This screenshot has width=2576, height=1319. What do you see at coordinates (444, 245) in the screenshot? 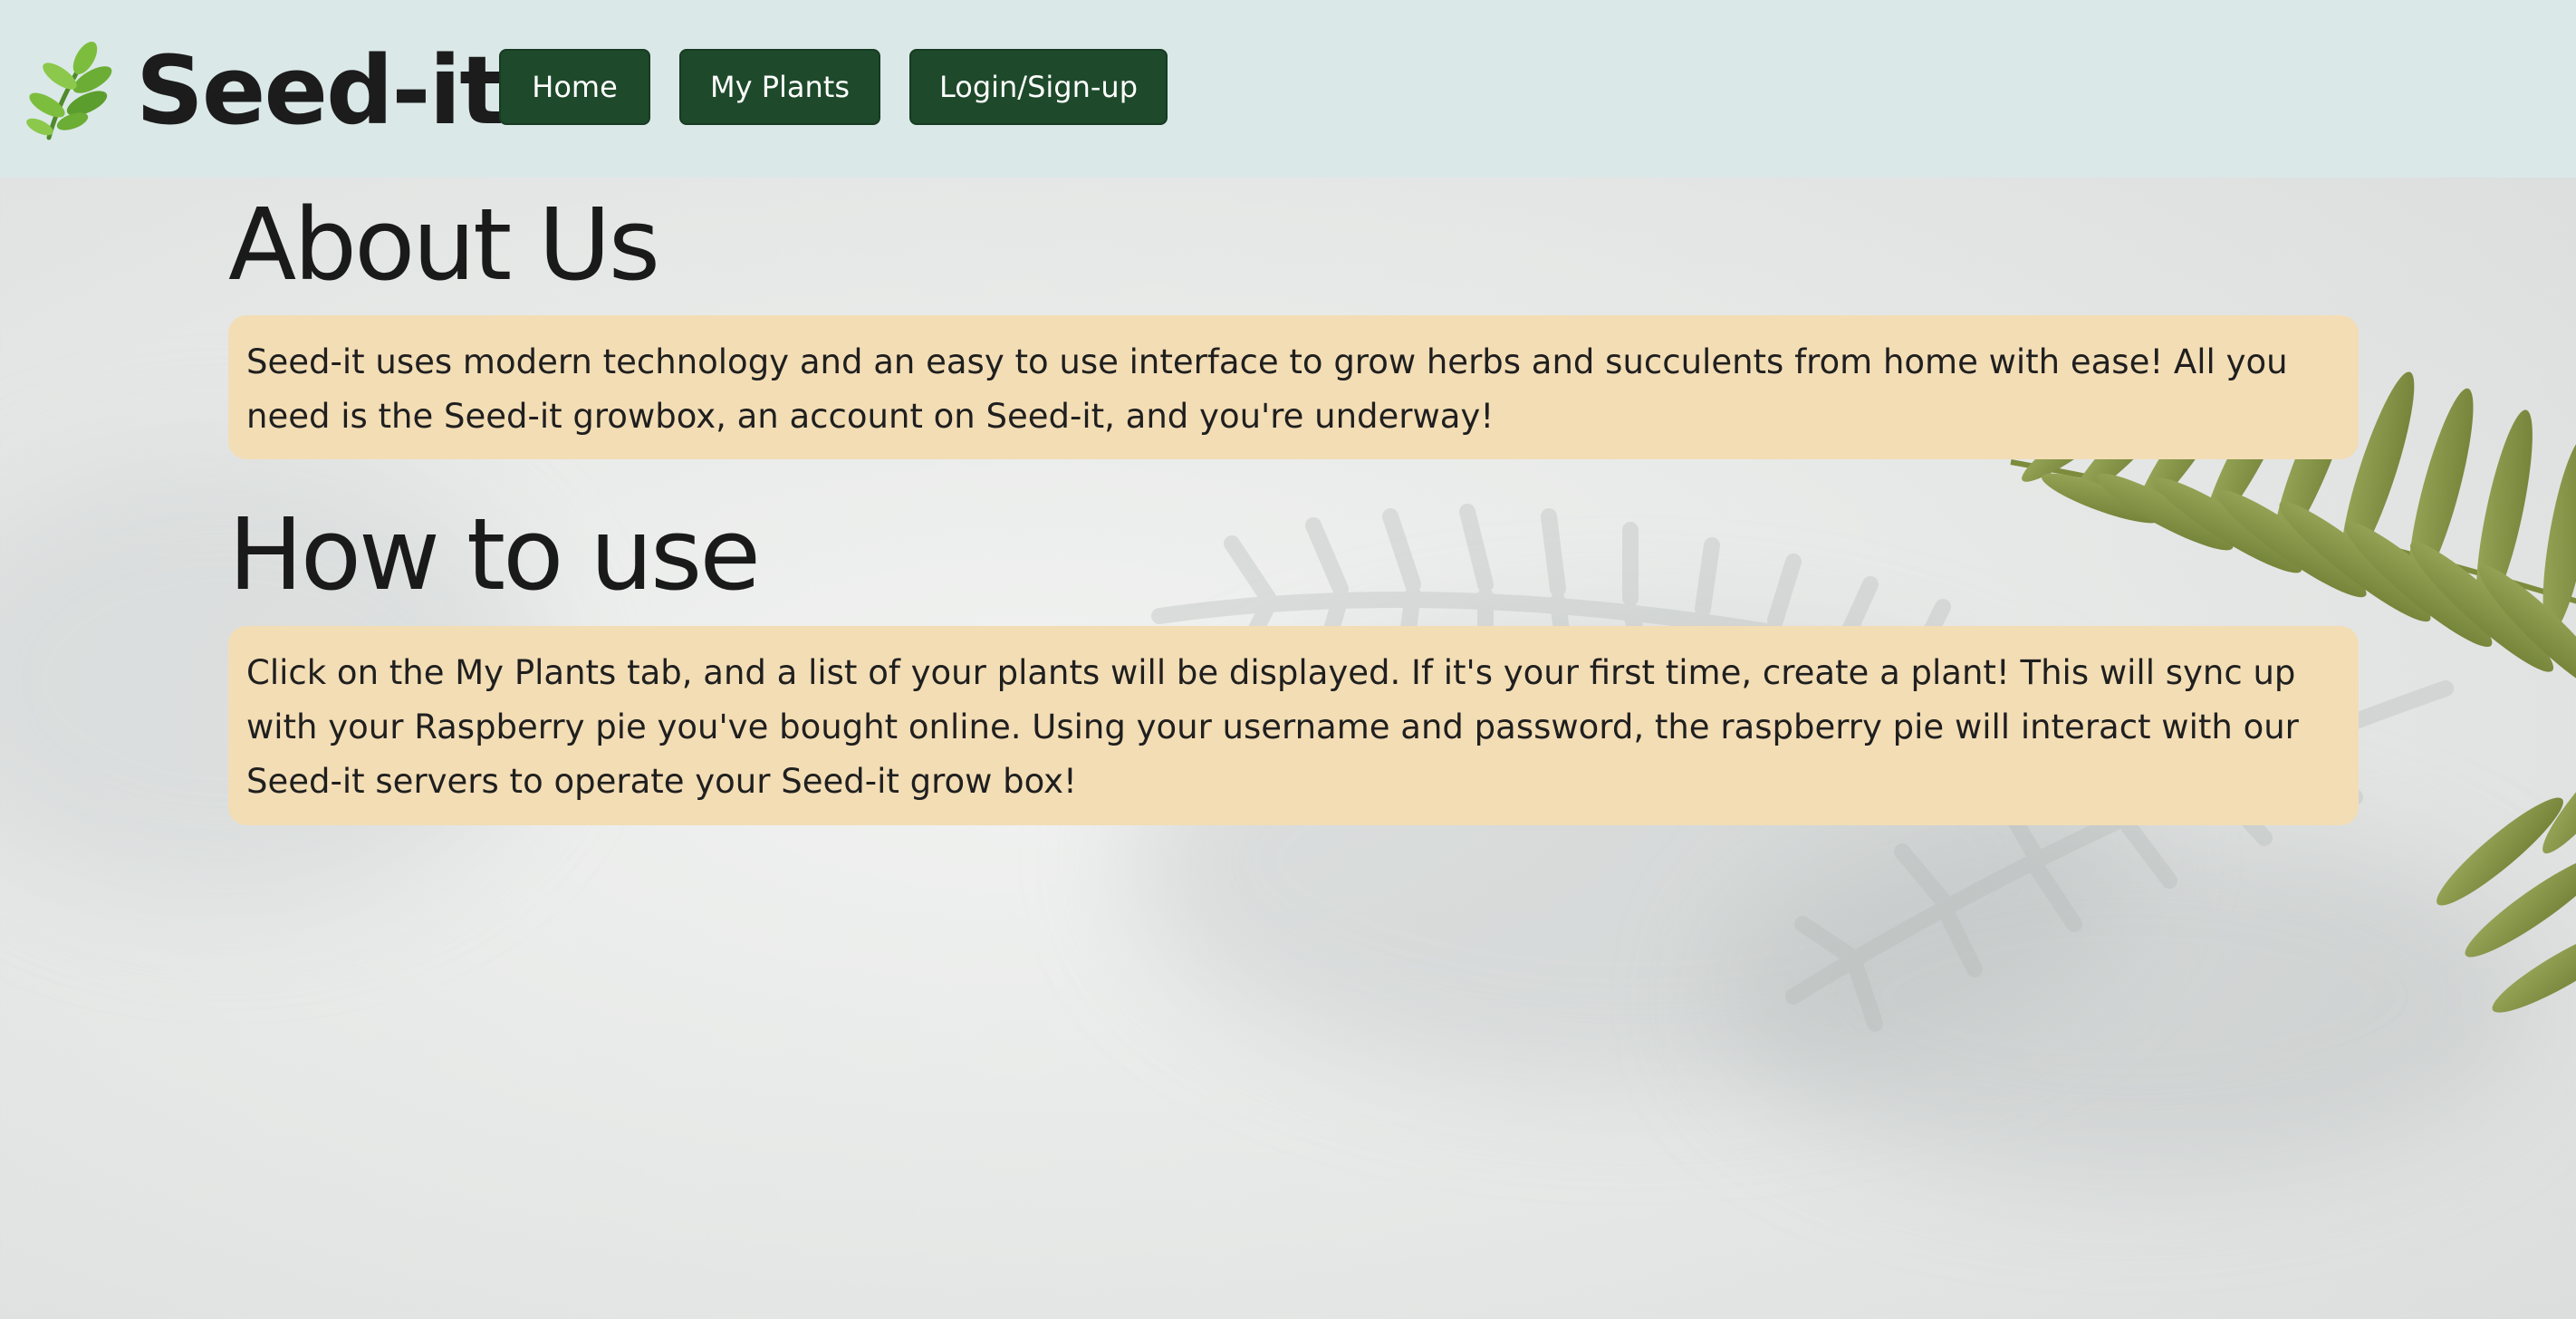
I see `about-heading: About Us` at bounding box center [444, 245].